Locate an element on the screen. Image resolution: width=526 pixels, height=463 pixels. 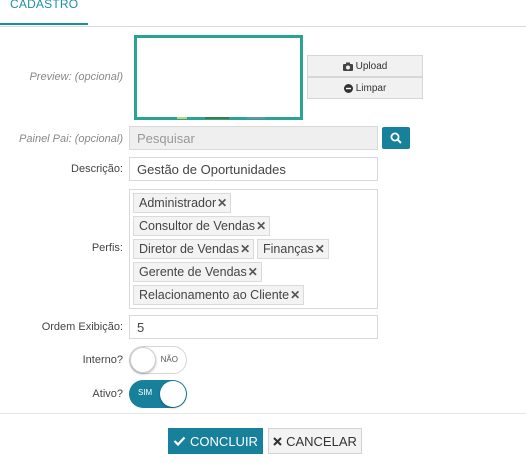
tab-cadastro: CADASTRO is located at coordinates (44, 5).